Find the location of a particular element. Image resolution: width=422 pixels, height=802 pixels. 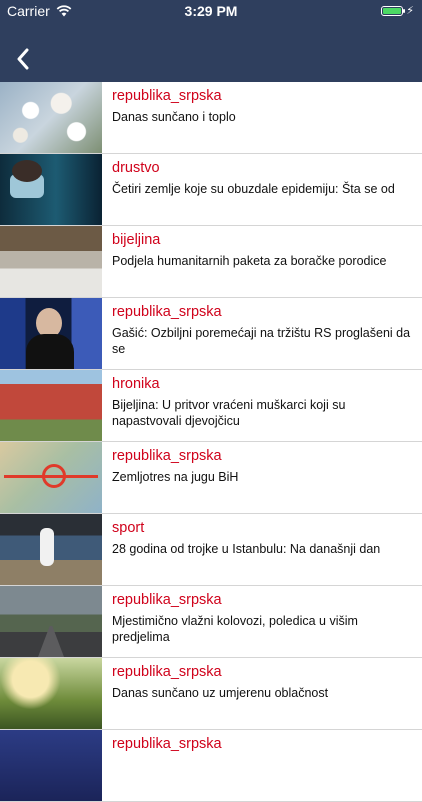

article-row: republika_srpska Zemljotres na jugu BiH is located at coordinates (211, 478).